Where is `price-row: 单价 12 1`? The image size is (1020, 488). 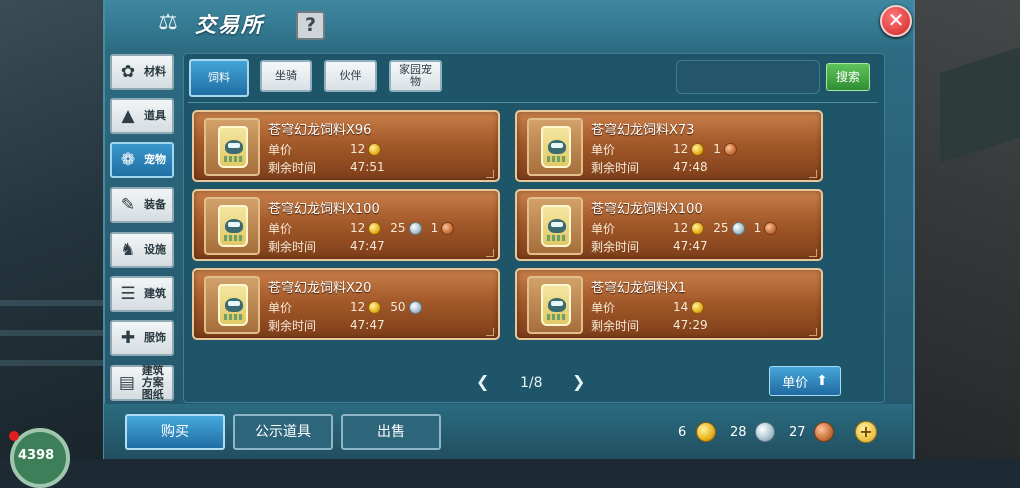 price-row: 单价 12 1 is located at coordinates (664, 149).